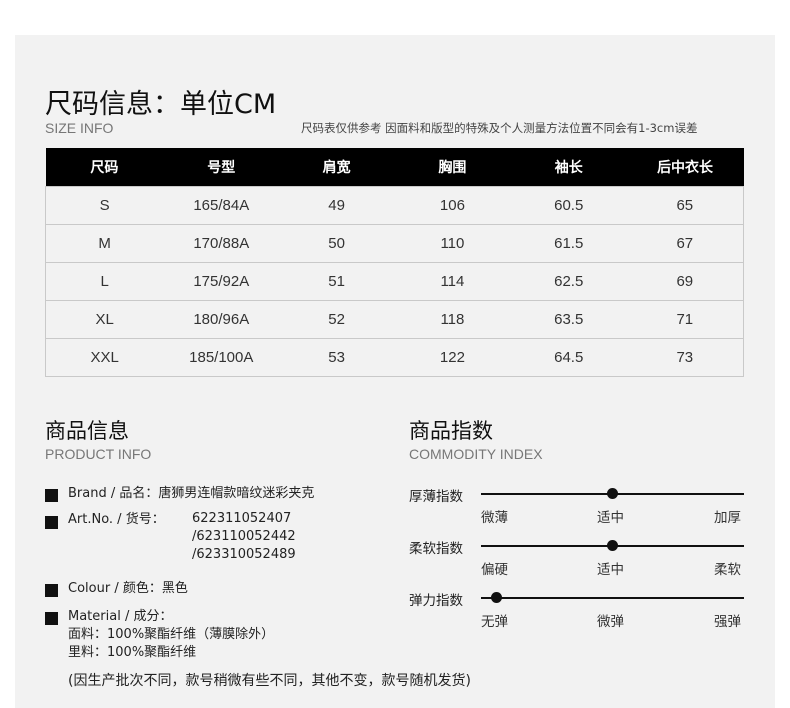  Describe the element at coordinates (610, 518) in the screenshot. I see `thickness-option-medium: 适中` at that location.